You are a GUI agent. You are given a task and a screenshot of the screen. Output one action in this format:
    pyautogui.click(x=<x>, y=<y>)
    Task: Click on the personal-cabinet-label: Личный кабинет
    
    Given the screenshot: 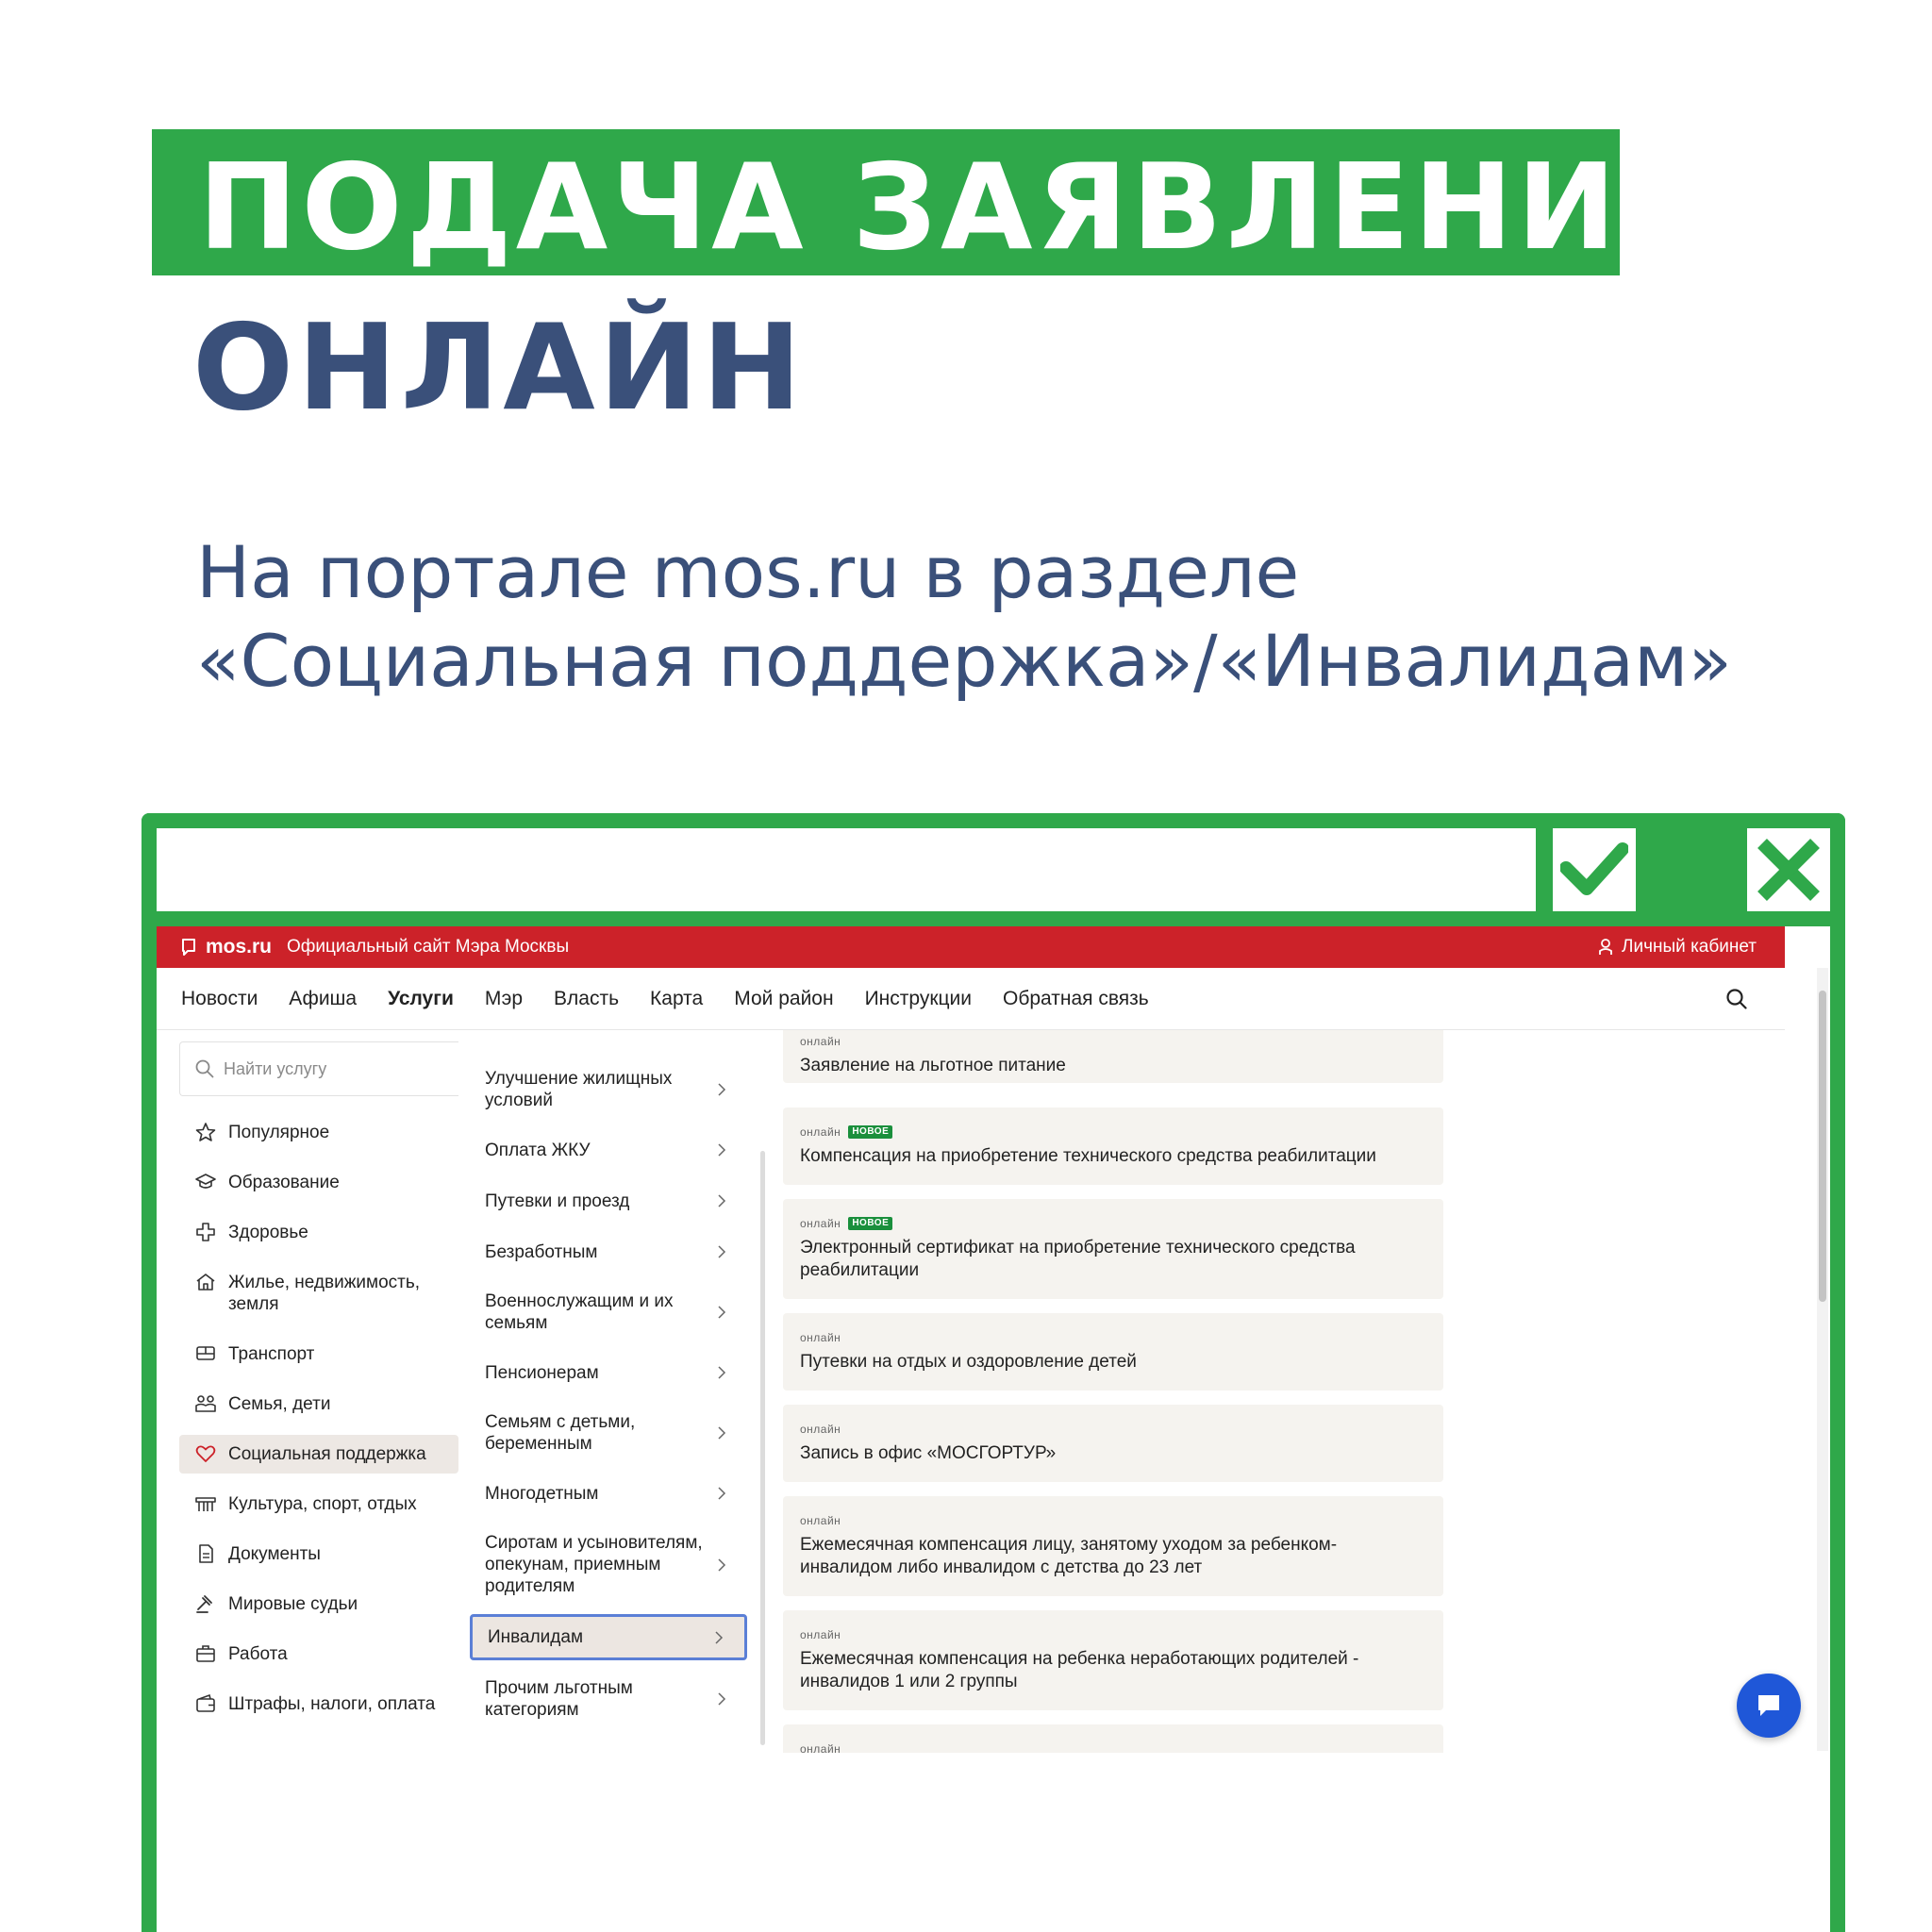 What is the action you would take?
    pyautogui.click(x=1689, y=947)
    